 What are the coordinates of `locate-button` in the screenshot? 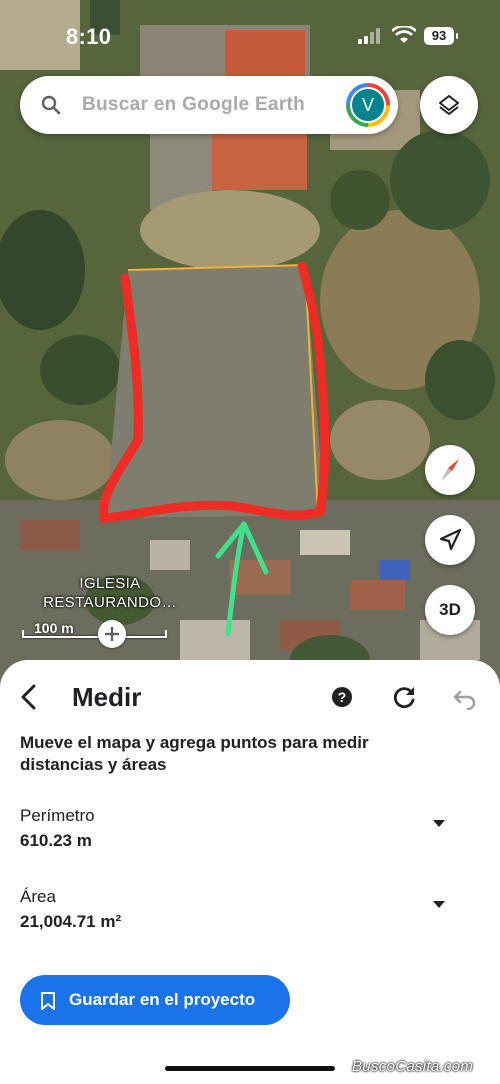 It's located at (450, 540).